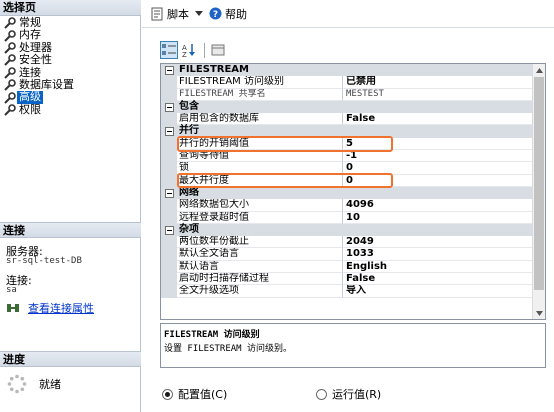 This screenshot has height=412, width=554. What do you see at coordinates (260, 82) in the screenshot?
I see `property-name: FILESTREAM 访问级别` at bounding box center [260, 82].